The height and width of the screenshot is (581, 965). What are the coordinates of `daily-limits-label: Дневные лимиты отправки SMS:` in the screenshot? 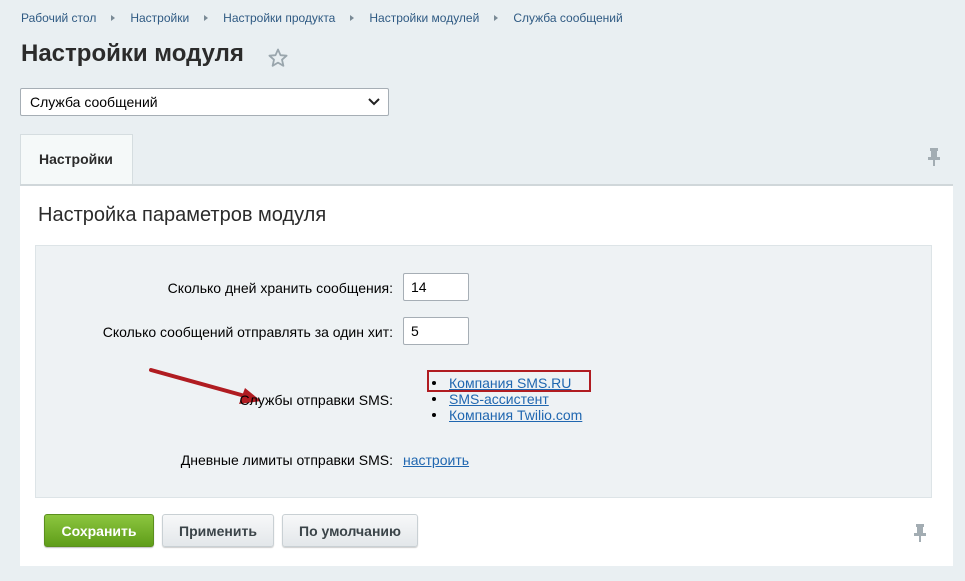 It's located at (286, 460).